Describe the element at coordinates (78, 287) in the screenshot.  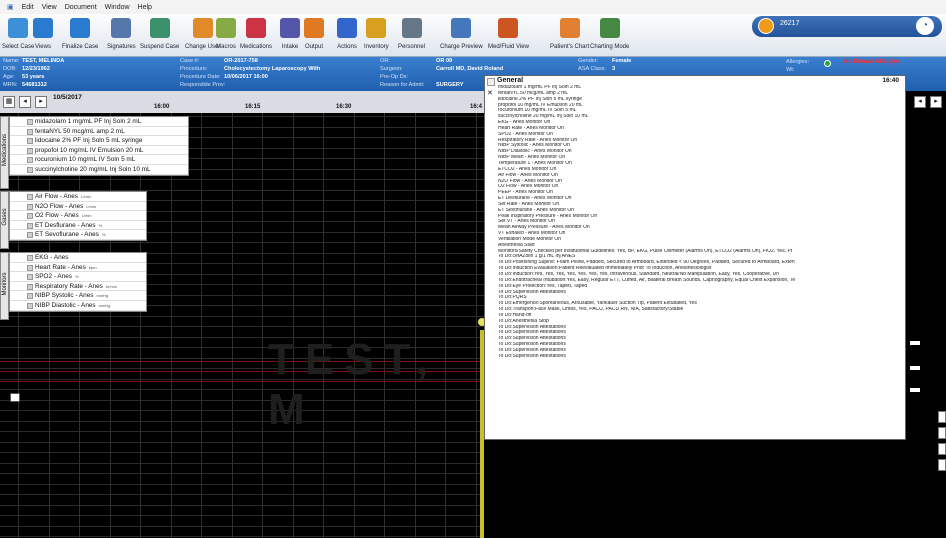
I see `chart-row-item: Respiratory Rate - Anes br/min` at that location.